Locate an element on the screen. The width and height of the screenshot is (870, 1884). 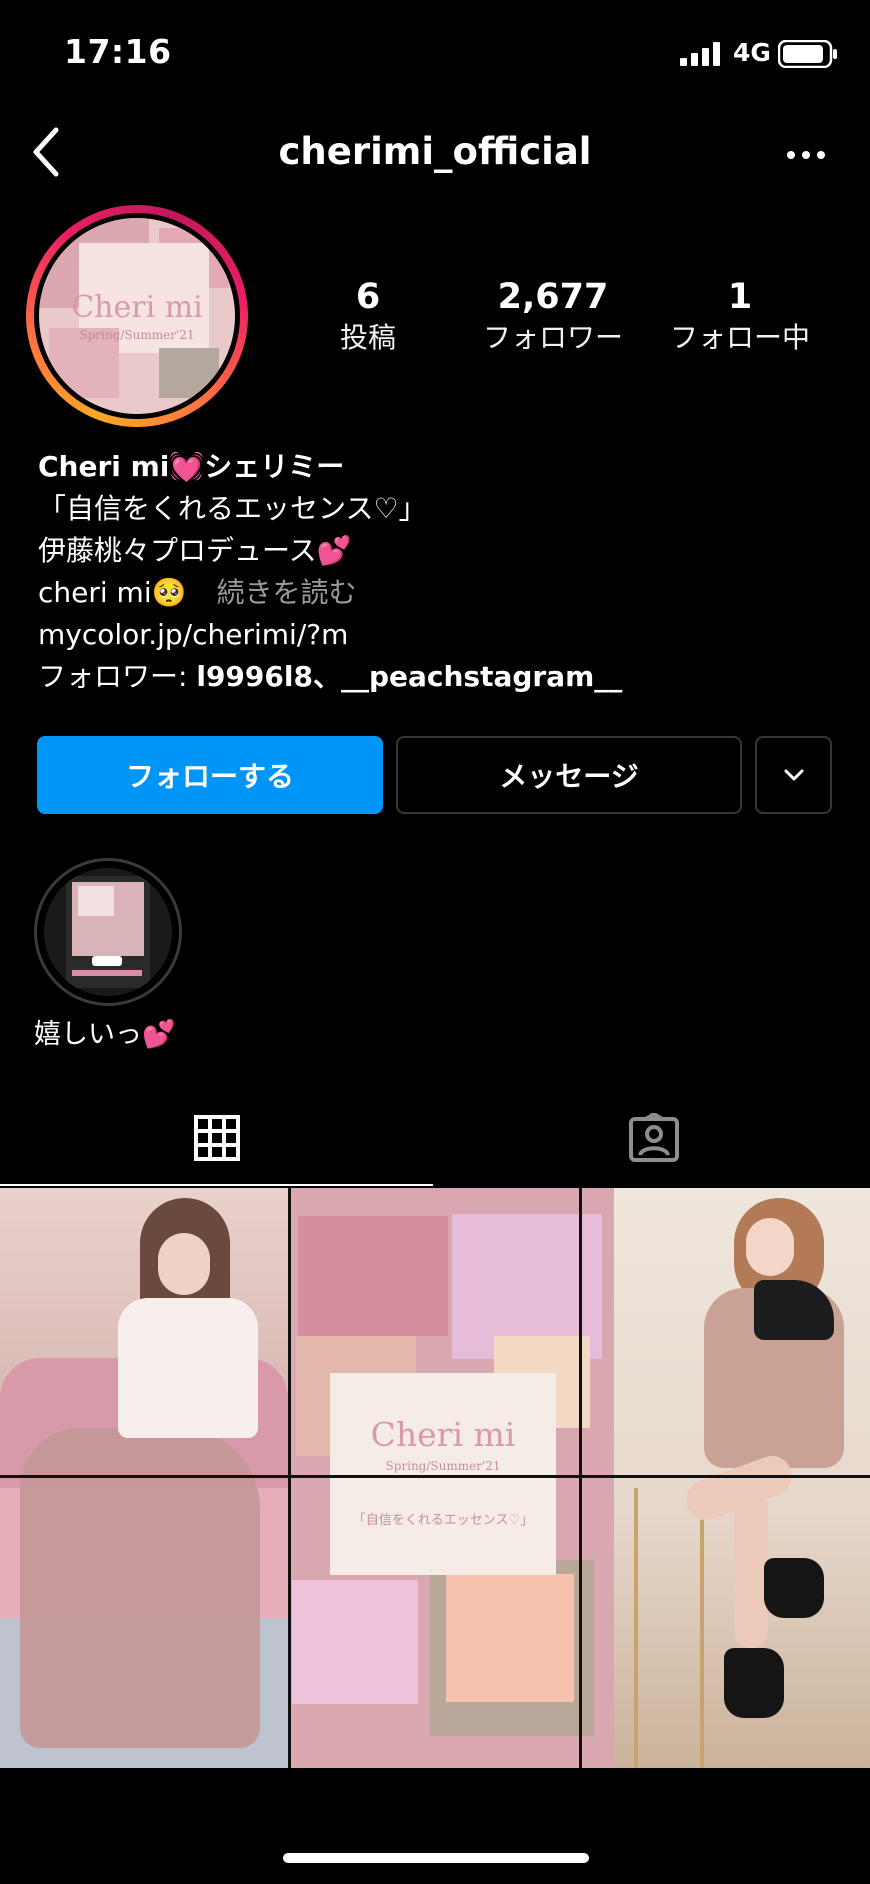
suggested-accounts-button is located at coordinates (793, 775).